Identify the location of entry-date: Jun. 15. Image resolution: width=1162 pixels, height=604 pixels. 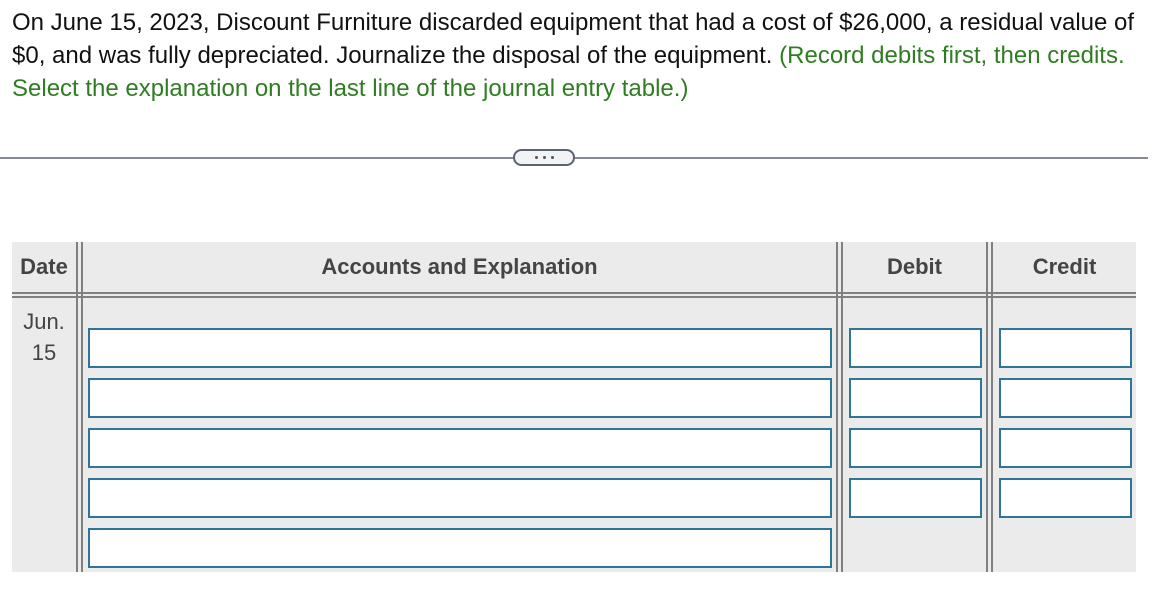
(44, 337).